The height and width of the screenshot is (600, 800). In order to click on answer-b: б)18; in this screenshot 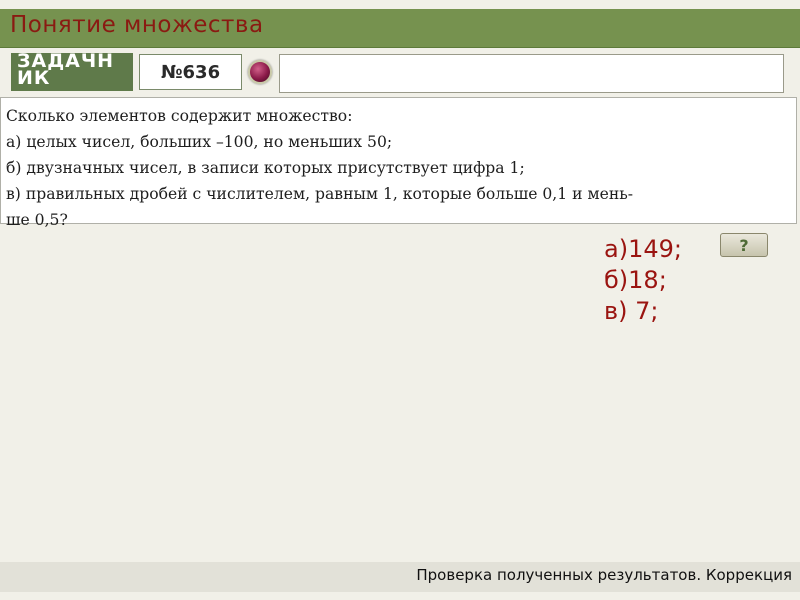, I will do `click(635, 280)`.